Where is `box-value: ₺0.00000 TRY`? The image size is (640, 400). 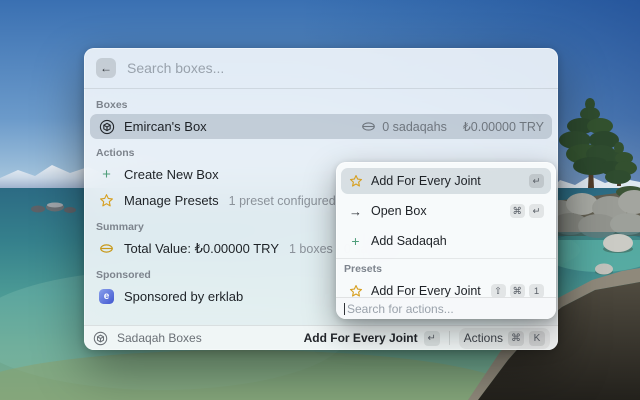
box-value: ₺0.00000 TRY is located at coordinates (503, 127).